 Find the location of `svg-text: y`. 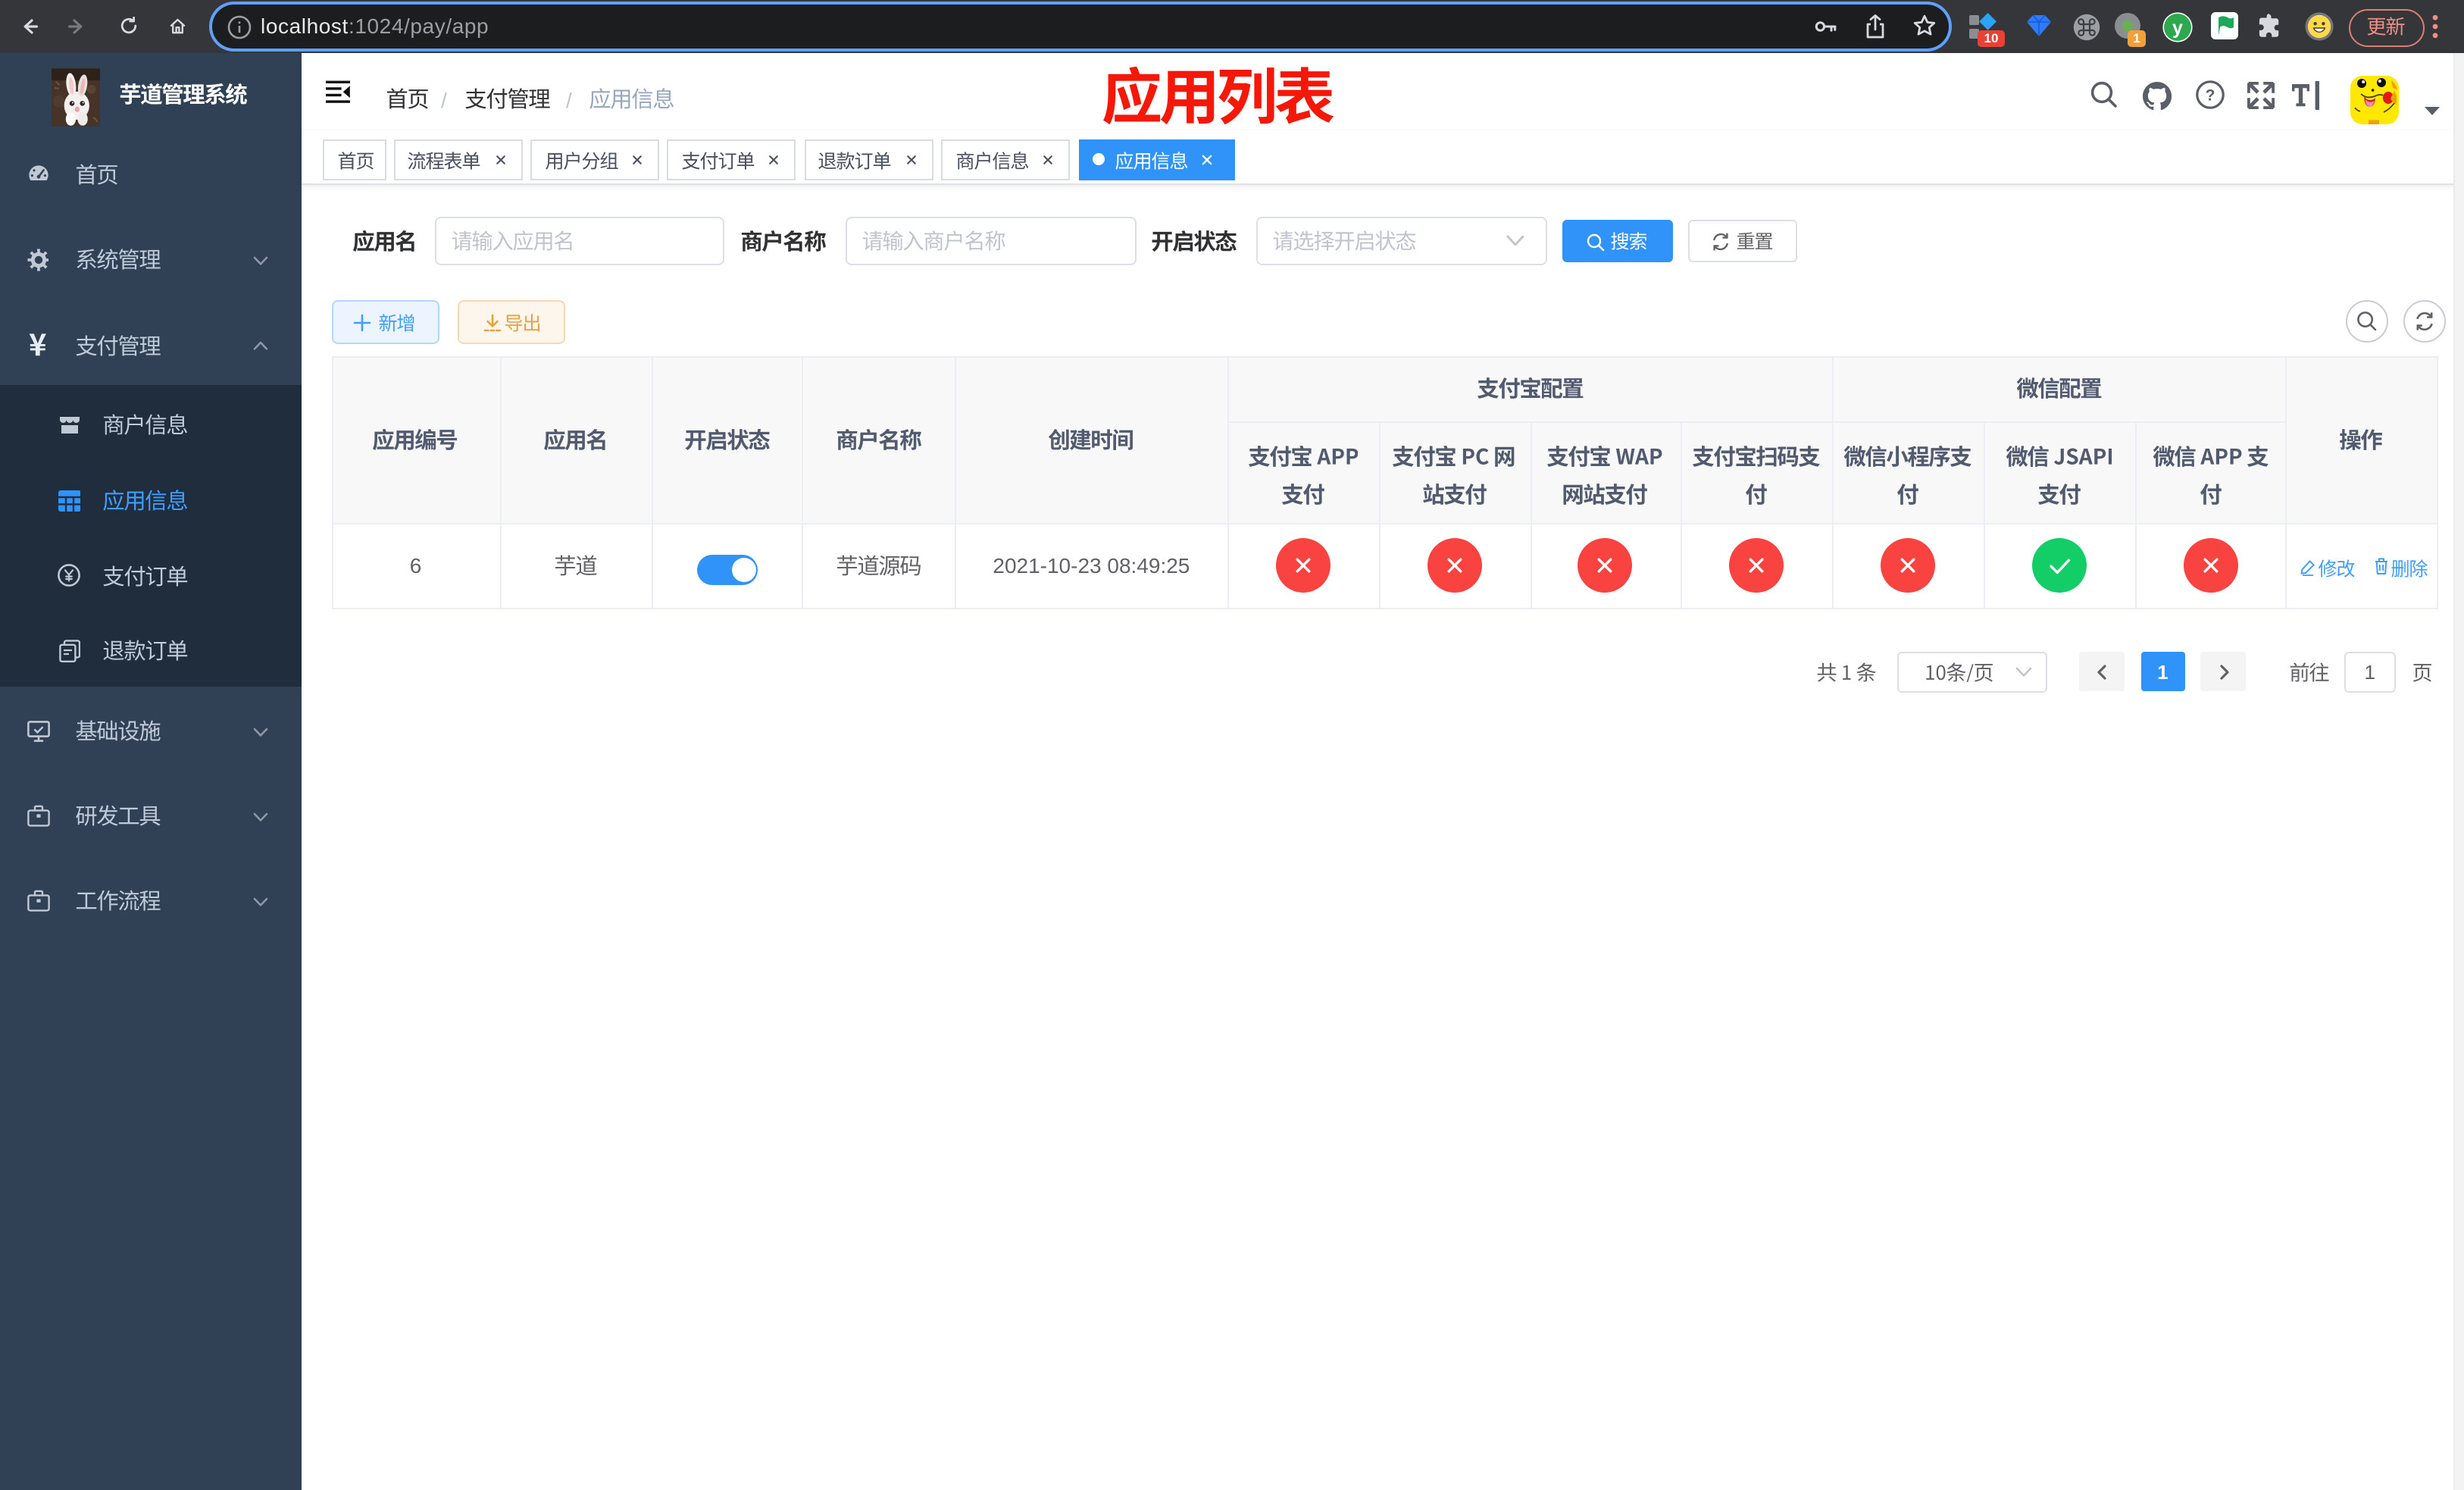

svg-text: y is located at coordinates (2177, 28).